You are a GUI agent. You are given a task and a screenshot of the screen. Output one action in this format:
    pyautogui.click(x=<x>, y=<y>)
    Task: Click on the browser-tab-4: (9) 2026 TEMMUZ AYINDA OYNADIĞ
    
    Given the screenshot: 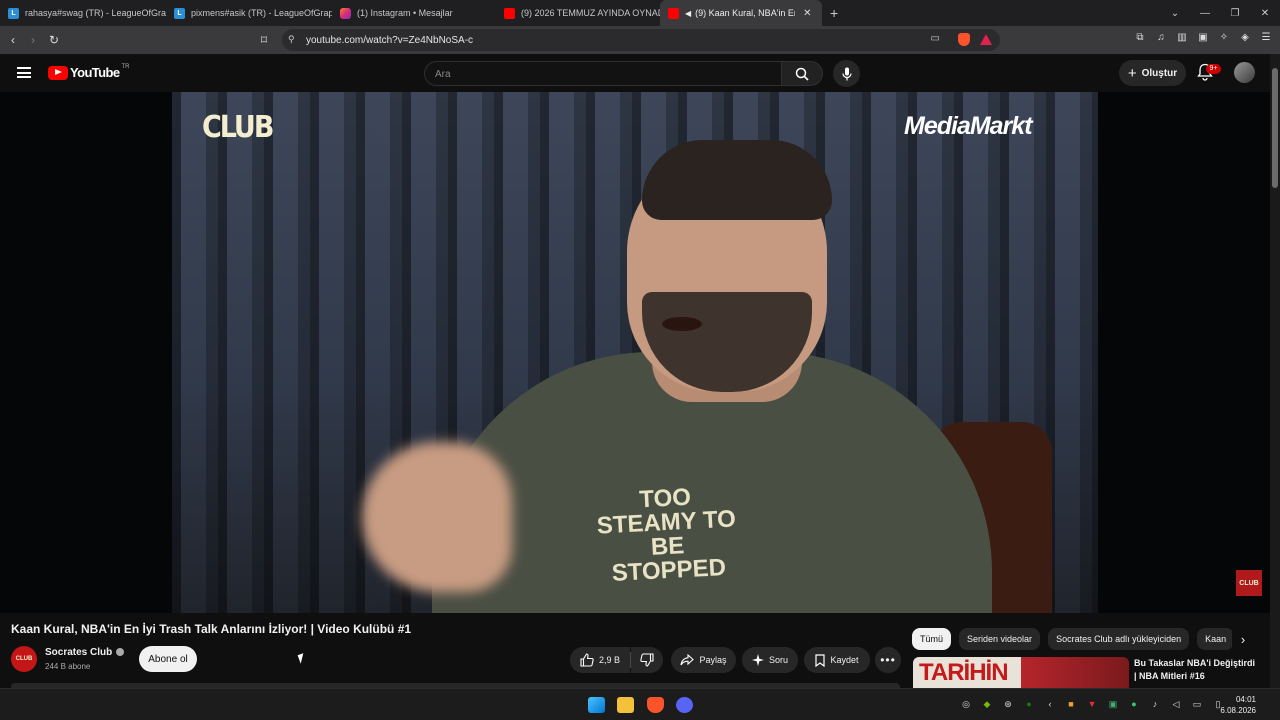 What is the action you would take?
    pyautogui.click(x=578, y=13)
    